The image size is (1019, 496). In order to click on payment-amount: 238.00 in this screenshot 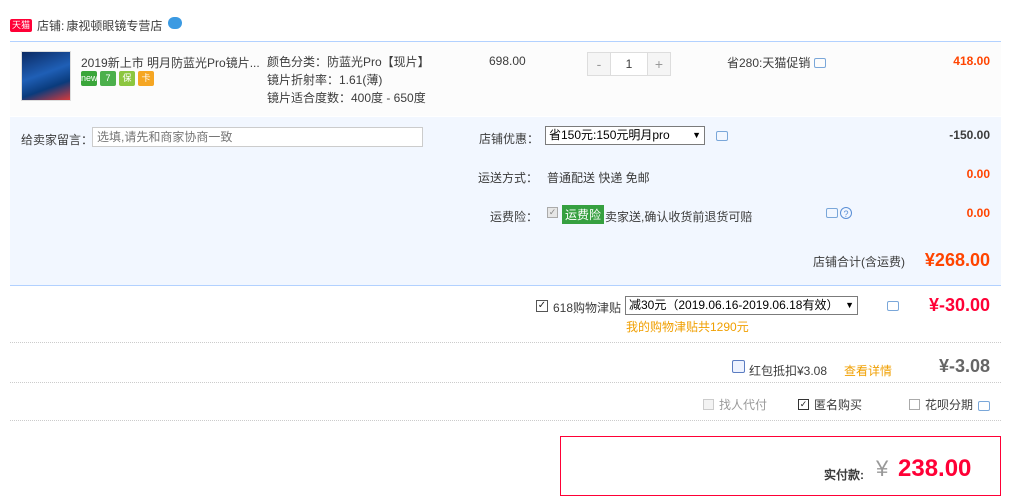, I will do `click(935, 468)`.